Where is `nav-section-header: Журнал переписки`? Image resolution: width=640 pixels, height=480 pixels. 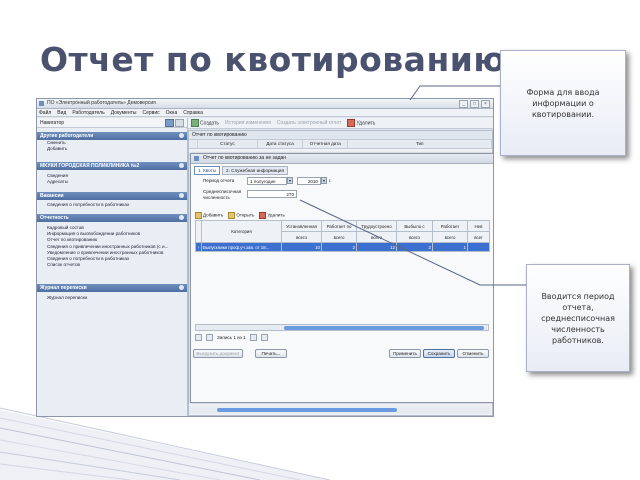
nav-section-header: Журнал переписки is located at coordinates (112, 288).